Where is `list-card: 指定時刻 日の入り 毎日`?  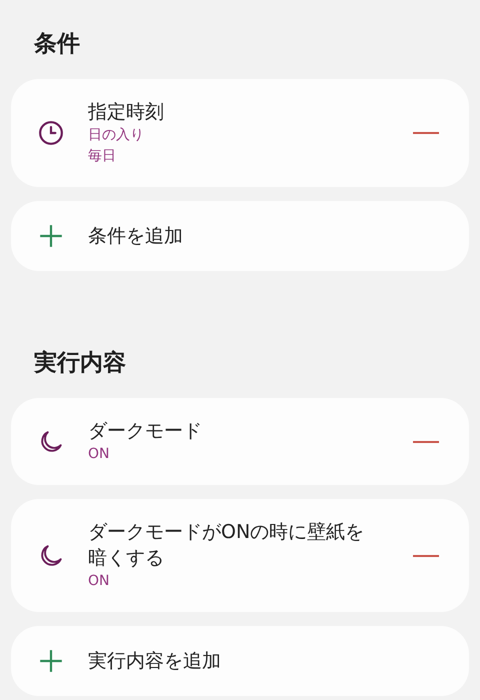
list-card: 指定時刻 日の入り 毎日 is located at coordinates (240, 133).